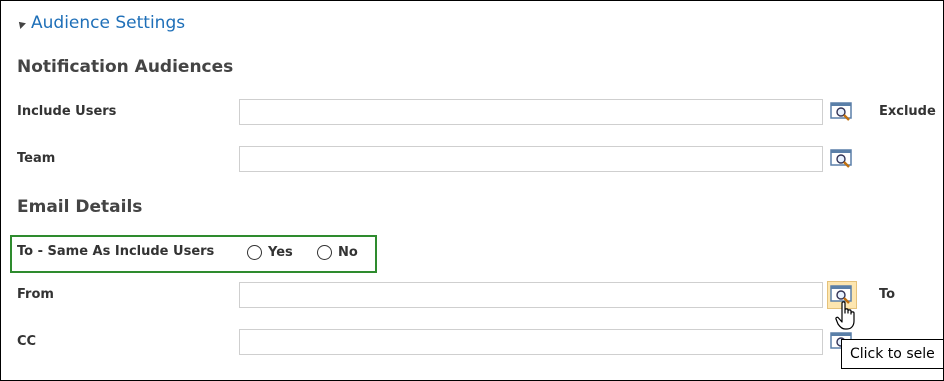  Describe the element at coordinates (531, 342) in the screenshot. I see `cc-field` at that location.